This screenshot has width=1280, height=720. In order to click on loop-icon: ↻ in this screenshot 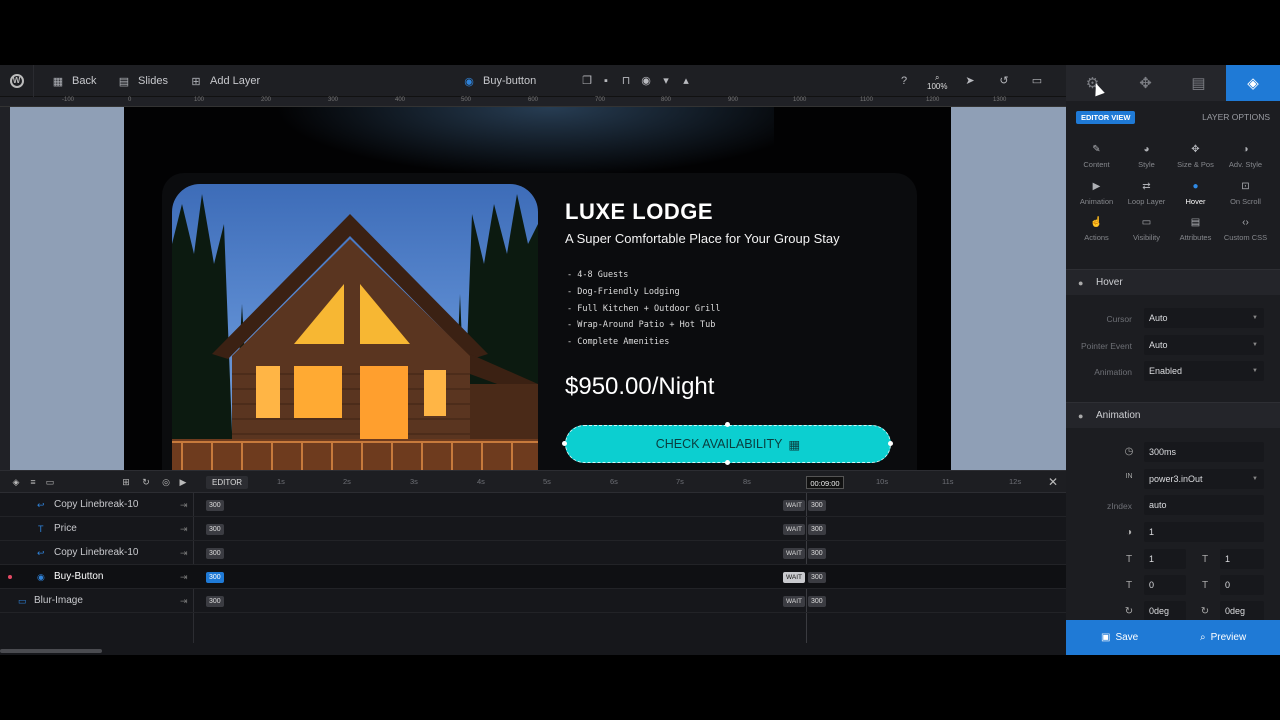, I will do `click(146, 482)`.